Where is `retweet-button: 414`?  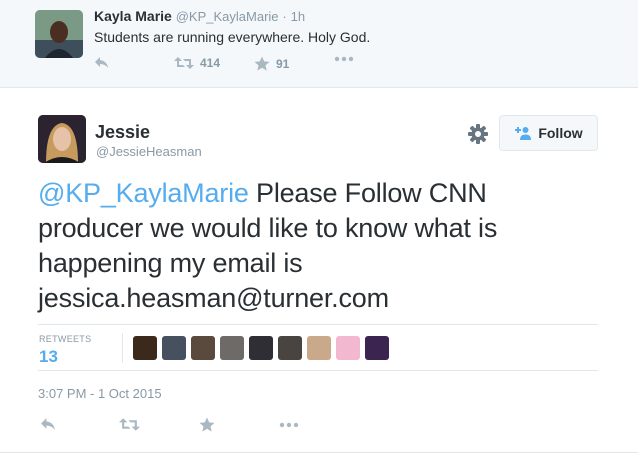 retweet-button: 414 is located at coordinates (197, 63).